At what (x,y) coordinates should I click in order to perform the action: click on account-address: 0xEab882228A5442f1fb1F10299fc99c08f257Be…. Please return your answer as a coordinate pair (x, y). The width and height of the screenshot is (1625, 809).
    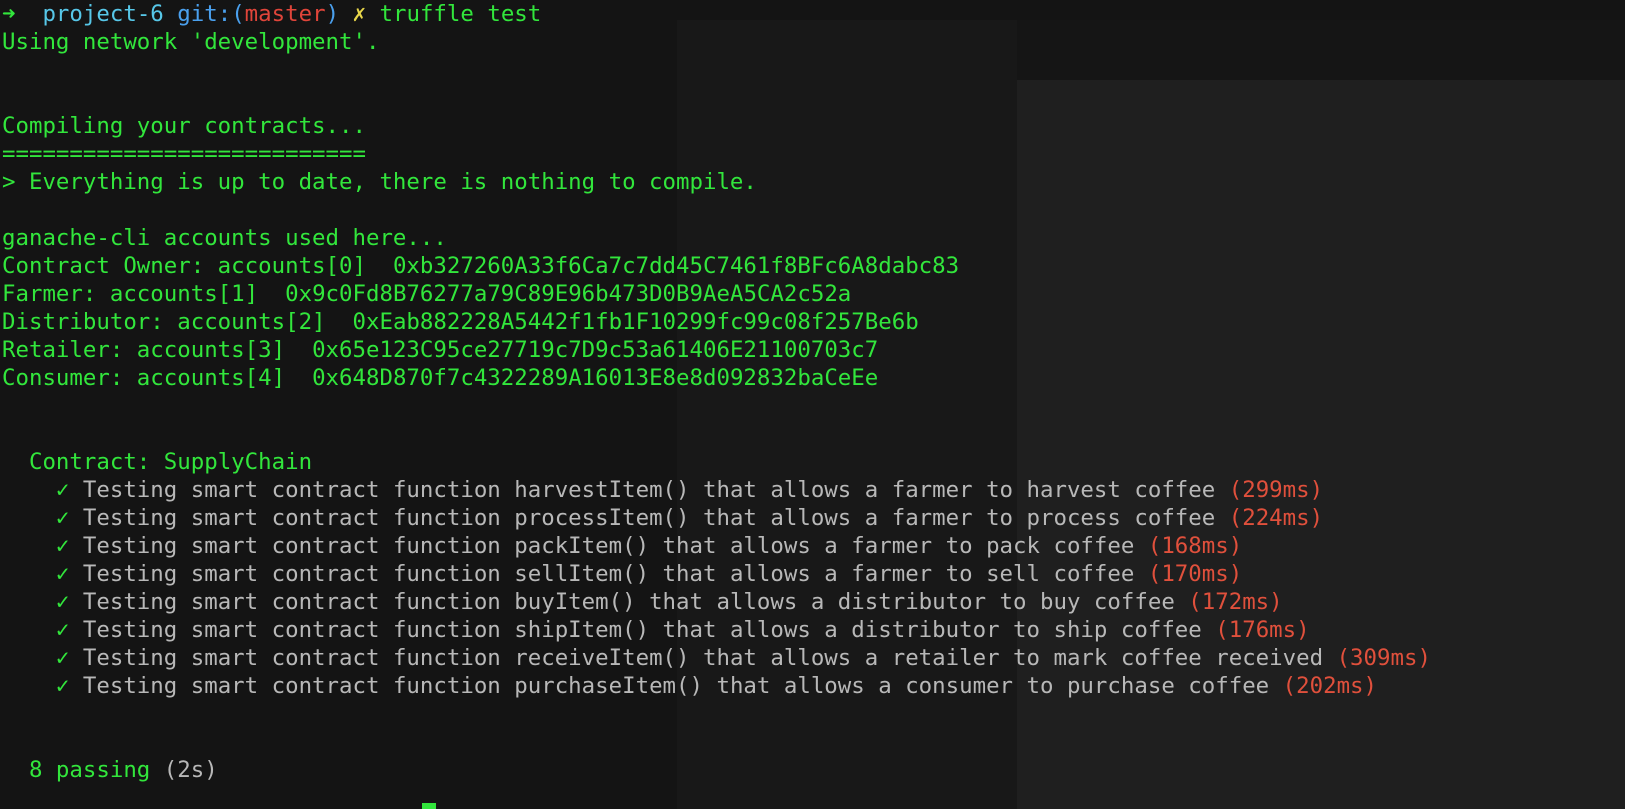
    Looking at the image, I should click on (635, 322).